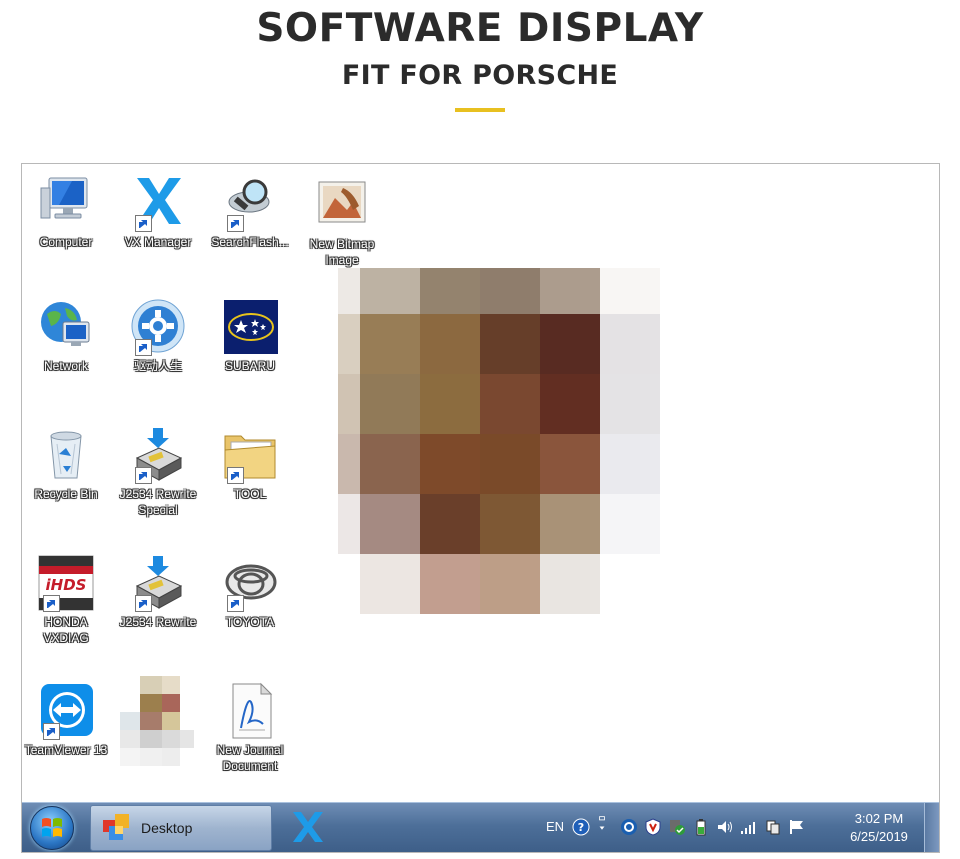  Describe the element at coordinates (250, 711) in the screenshot. I see `journal-document-icon` at that location.